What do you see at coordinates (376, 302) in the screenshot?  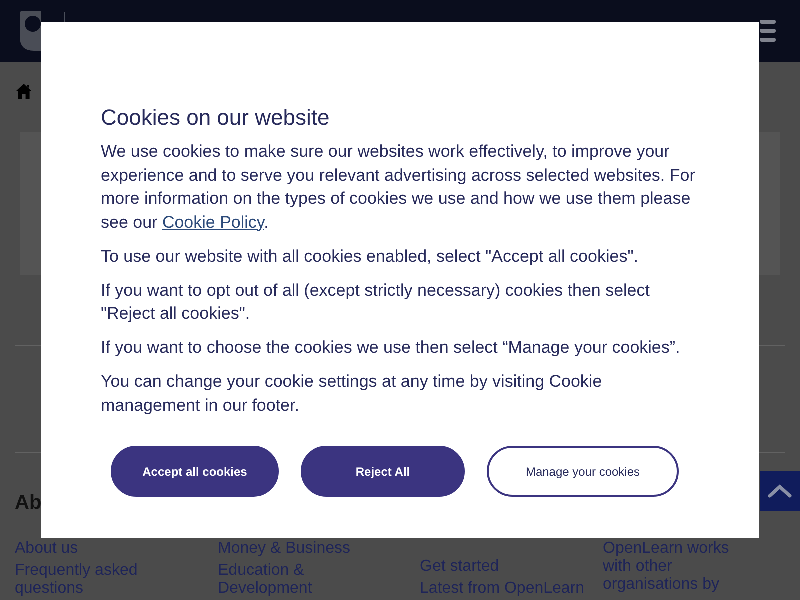 I see `dialog-text: If you want to opt out of all (except strictly necessary) cookies then select "Reject all cookies".` at bounding box center [376, 302].